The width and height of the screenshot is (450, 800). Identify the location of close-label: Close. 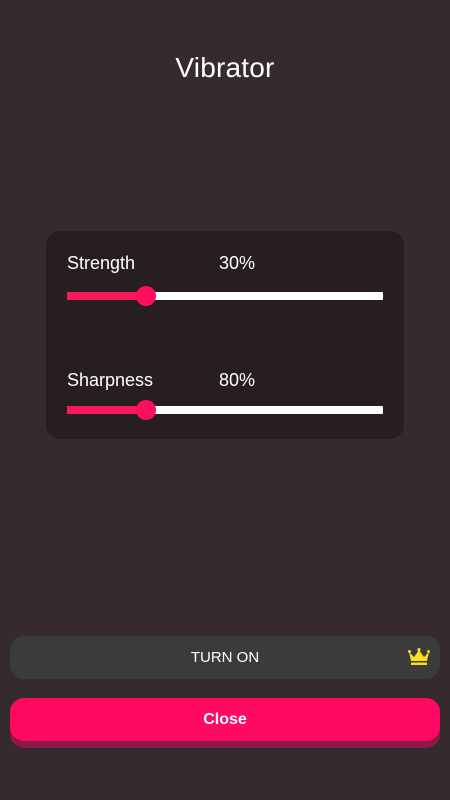
(225, 719).